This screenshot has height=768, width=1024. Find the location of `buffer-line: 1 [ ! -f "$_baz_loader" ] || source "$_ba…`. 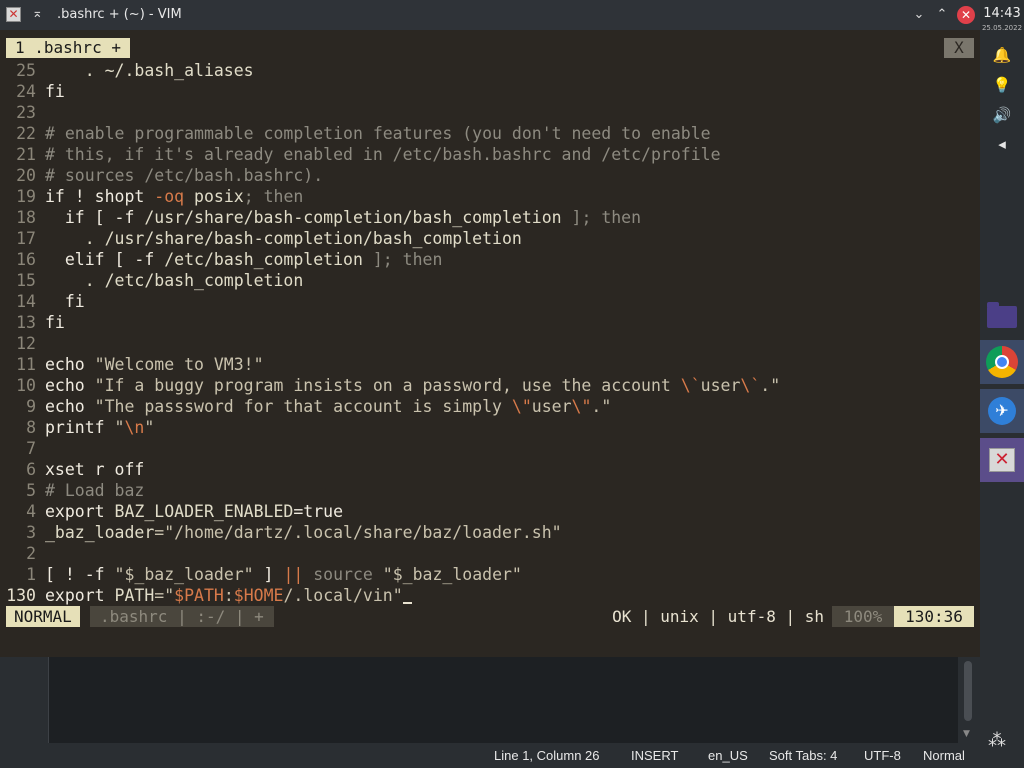

buffer-line: 1 [ ! -f "$_baz_loader" ] || source "$_ba… is located at coordinates (261, 574).